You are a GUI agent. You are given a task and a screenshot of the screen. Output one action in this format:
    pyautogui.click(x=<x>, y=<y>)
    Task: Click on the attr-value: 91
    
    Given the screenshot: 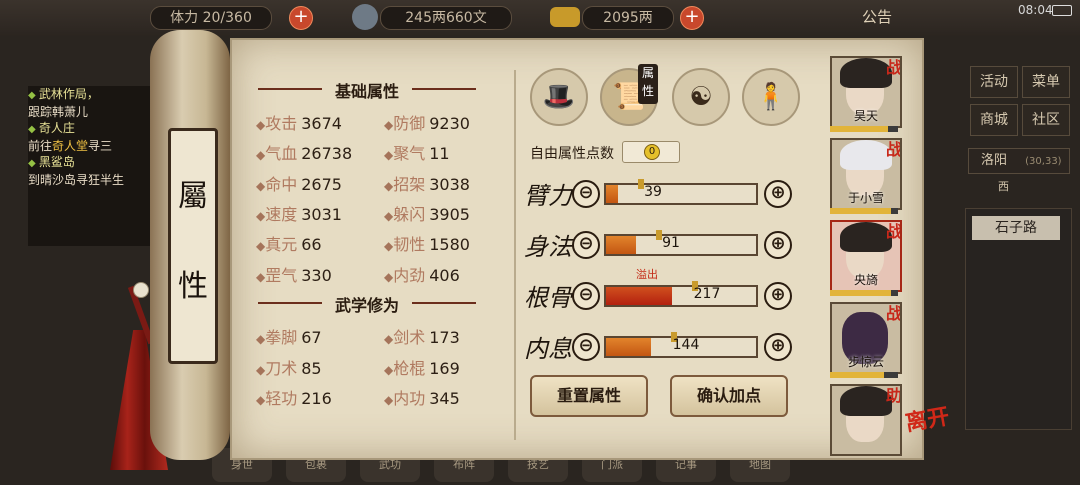 What is the action you would take?
    pyautogui.click(x=671, y=243)
    